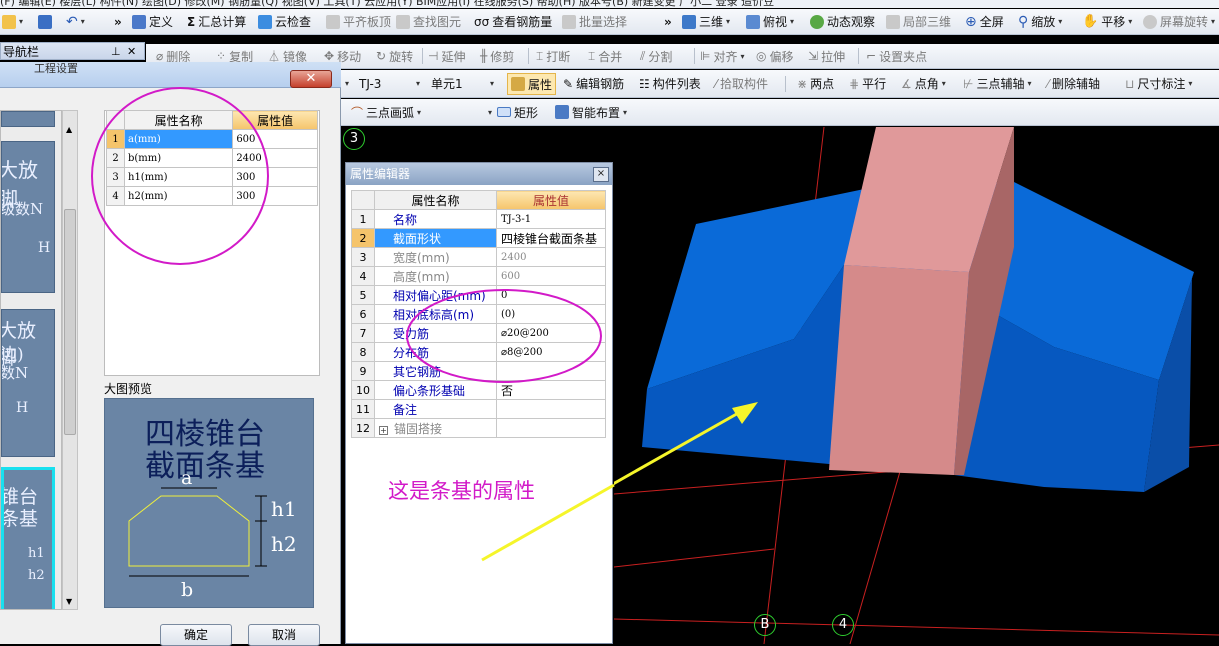 The image size is (1219, 646). I want to click on property-section-shape-value: 四棱锥台截面条基, so click(551, 238).